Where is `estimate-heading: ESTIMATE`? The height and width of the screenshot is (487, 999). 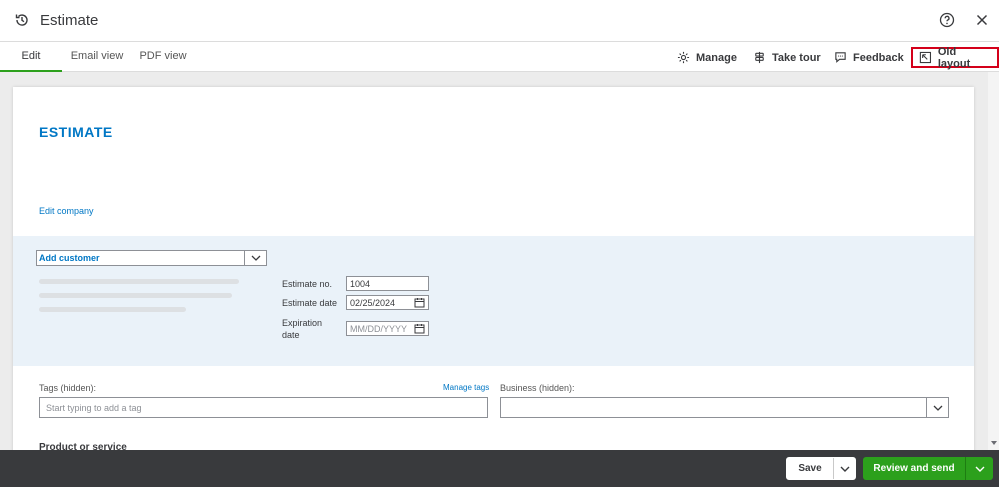 estimate-heading: ESTIMATE is located at coordinates (76, 132).